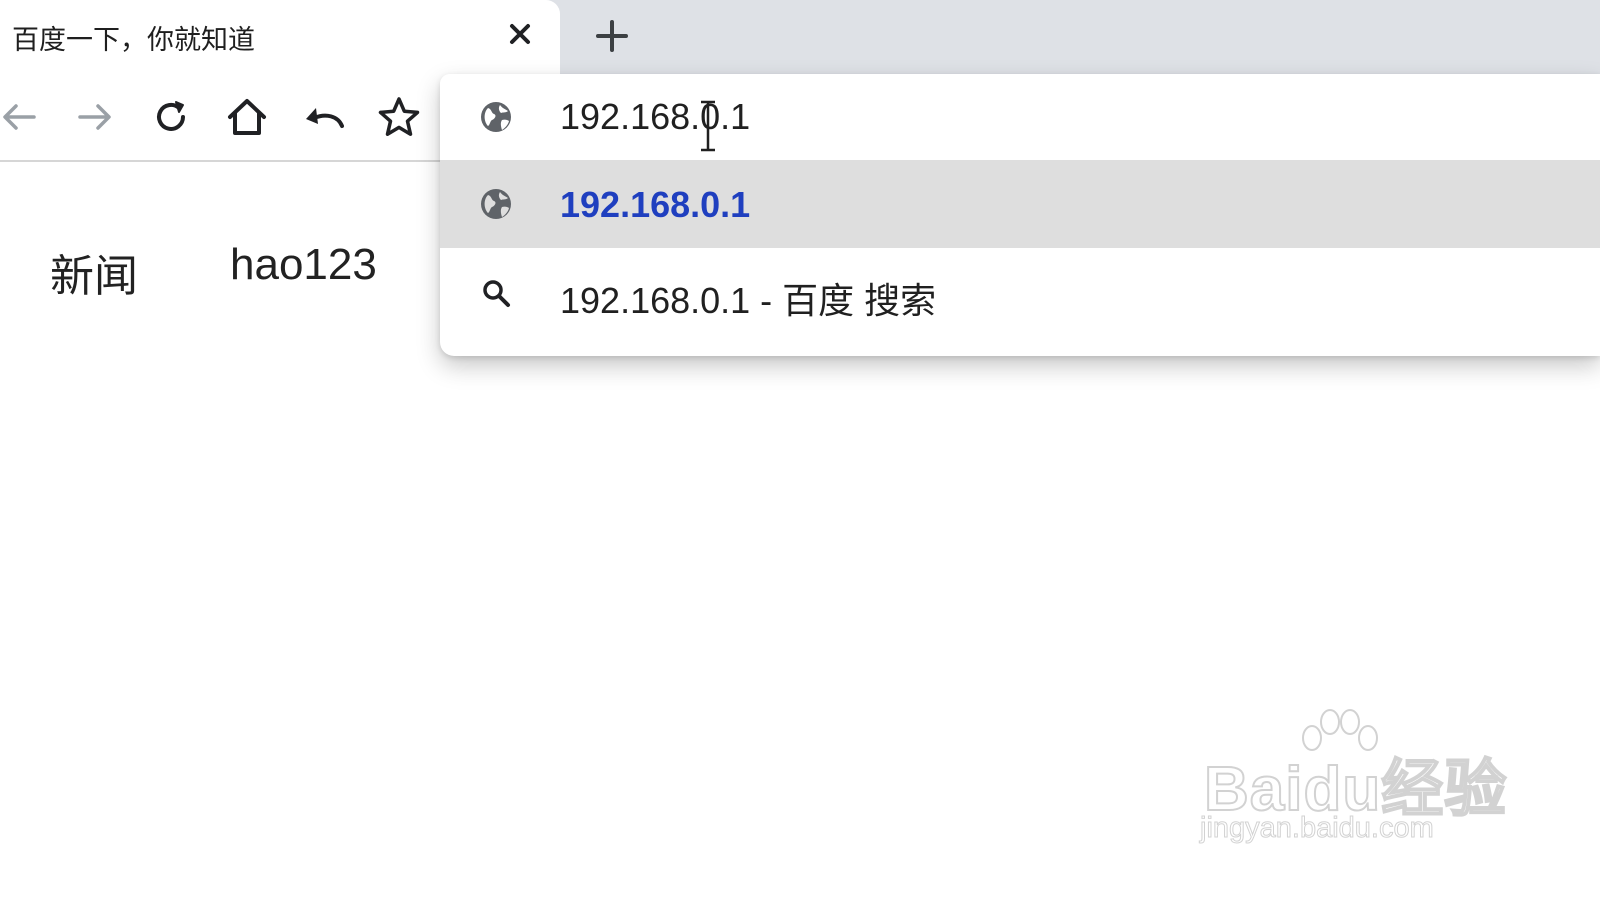 The width and height of the screenshot is (1600, 900). What do you see at coordinates (1020, 204) in the screenshot?
I see `suggestion-url: 192.168.0.1` at bounding box center [1020, 204].